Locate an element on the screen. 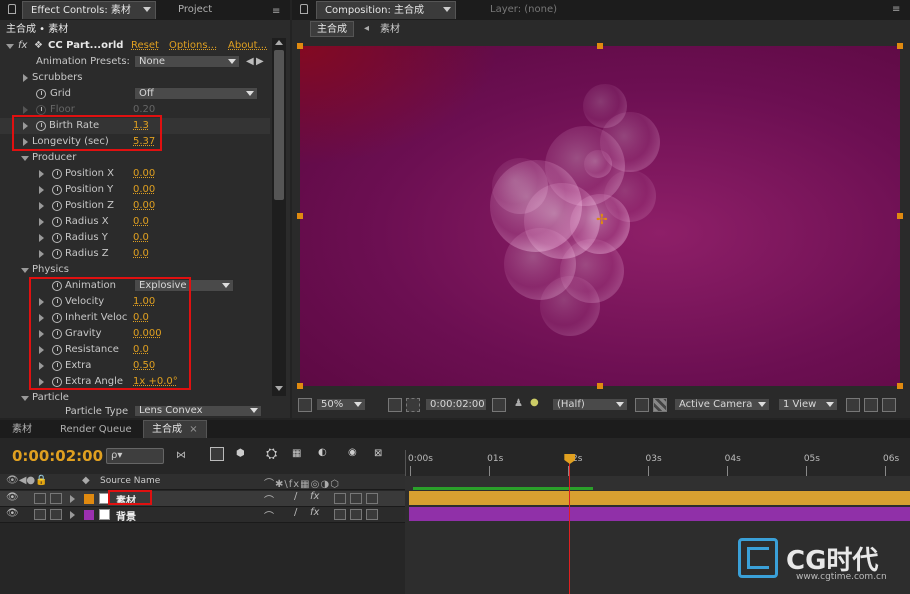 The image size is (910, 594). time-ruler: 0:00s01s02s03s04s05s06s is located at coordinates (657, 463).